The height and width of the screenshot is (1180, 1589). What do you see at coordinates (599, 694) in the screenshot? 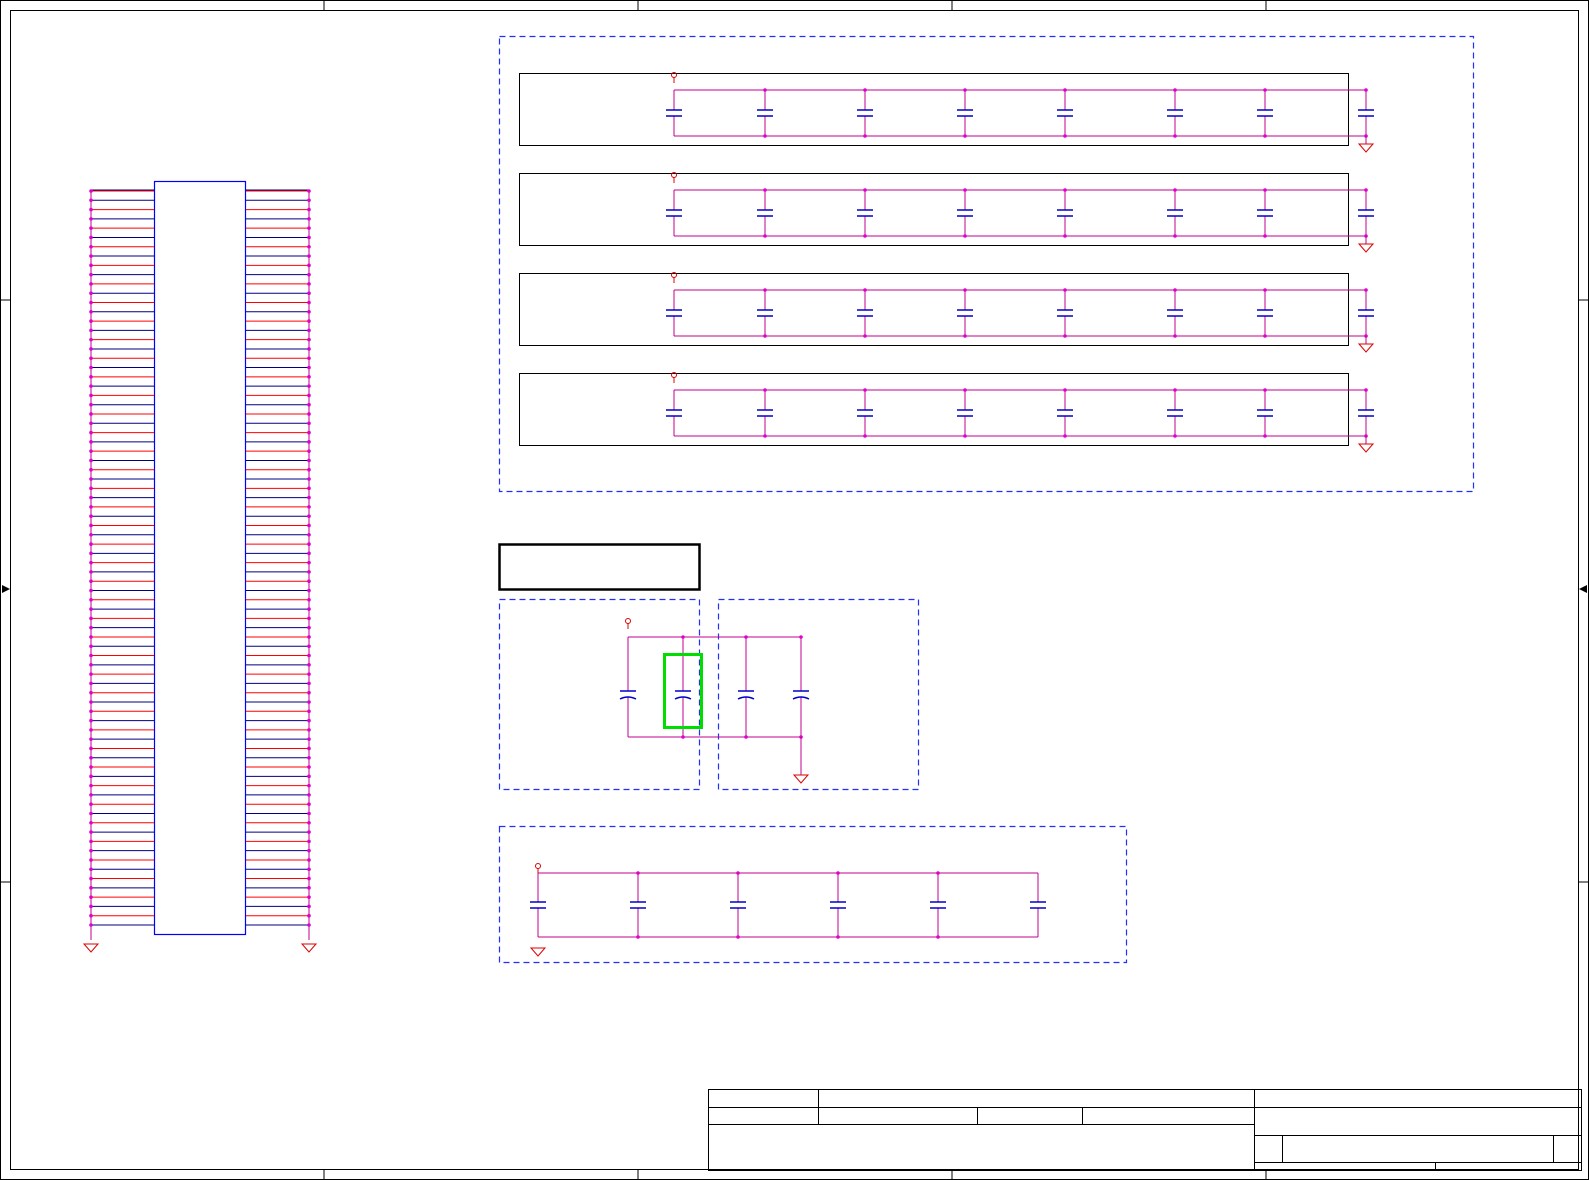
I see `filter-group-frame-left` at bounding box center [599, 694].